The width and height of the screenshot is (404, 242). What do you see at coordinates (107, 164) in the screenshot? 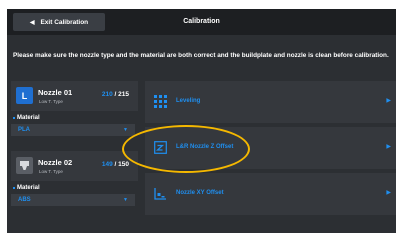
I see `nozzle-02-temp-current: 149` at bounding box center [107, 164].